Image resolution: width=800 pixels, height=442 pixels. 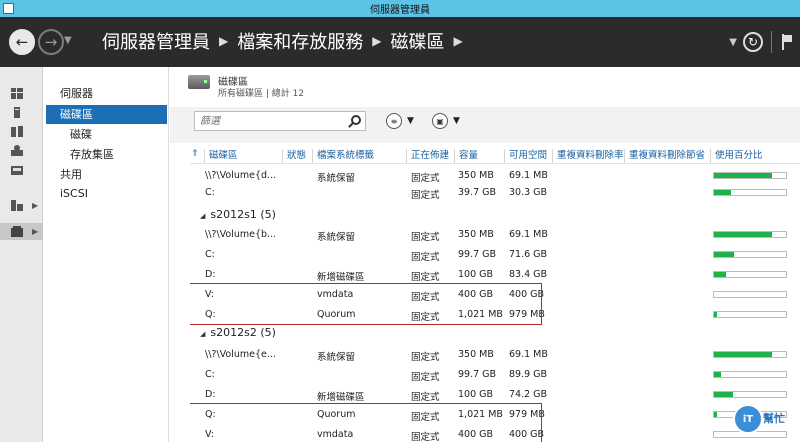 I want to click on arrow-left-icon: ←, so click(x=22, y=42).